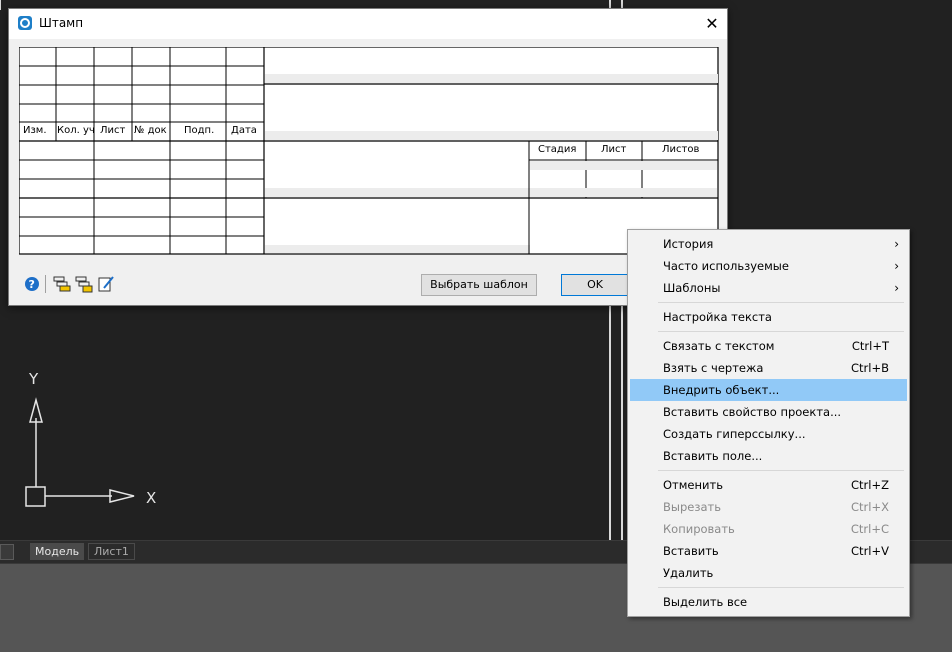 The height and width of the screenshot is (652, 952). What do you see at coordinates (768, 551) in the screenshot?
I see `menu-item-paste: Вставить Ctrl+V` at bounding box center [768, 551].